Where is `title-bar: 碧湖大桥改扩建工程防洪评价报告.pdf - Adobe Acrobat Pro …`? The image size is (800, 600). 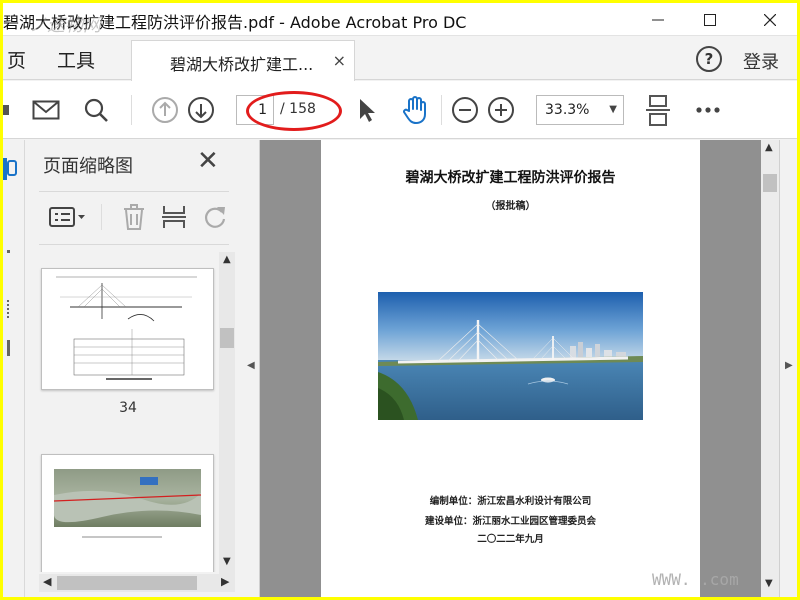 title-bar: 碧湖大桥改扩建工程防洪评价报告.pdf - Adobe Acrobat Pro … is located at coordinates (400, 19).